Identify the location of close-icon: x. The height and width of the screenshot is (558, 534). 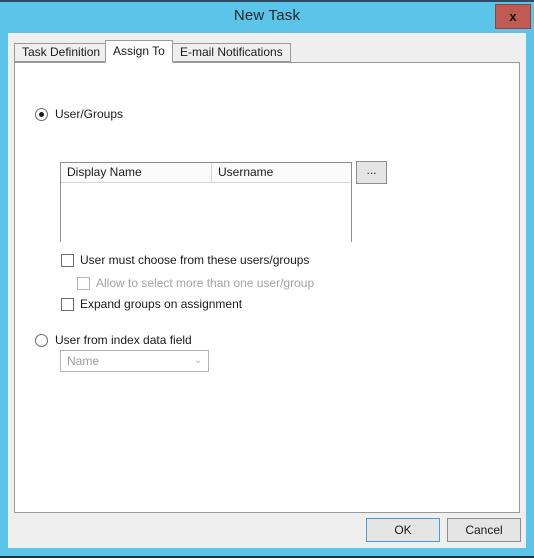
(513, 16).